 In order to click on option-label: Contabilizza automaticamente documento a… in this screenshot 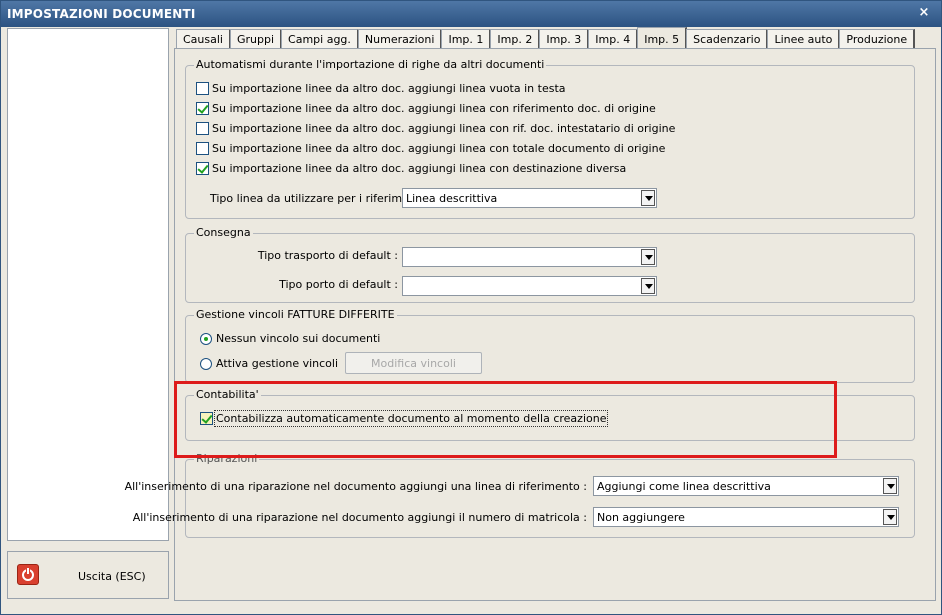, I will do `click(411, 418)`.